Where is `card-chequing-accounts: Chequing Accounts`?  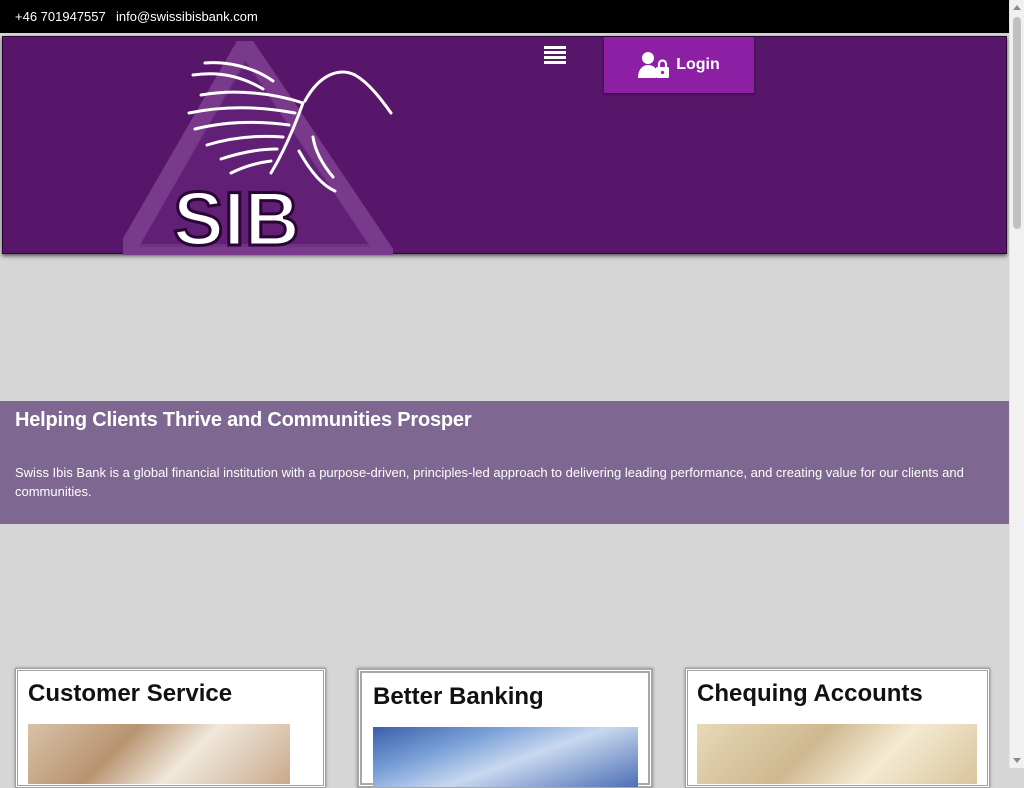 card-chequing-accounts: Chequing Accounts is located at coordinates (837, 728).